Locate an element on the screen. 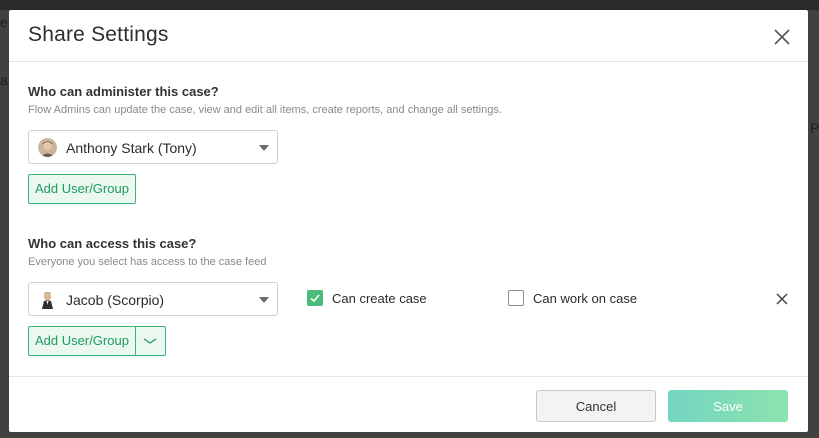  admin-user-select: Anthony Stark (Tony) is located at coordinates (153, 147).